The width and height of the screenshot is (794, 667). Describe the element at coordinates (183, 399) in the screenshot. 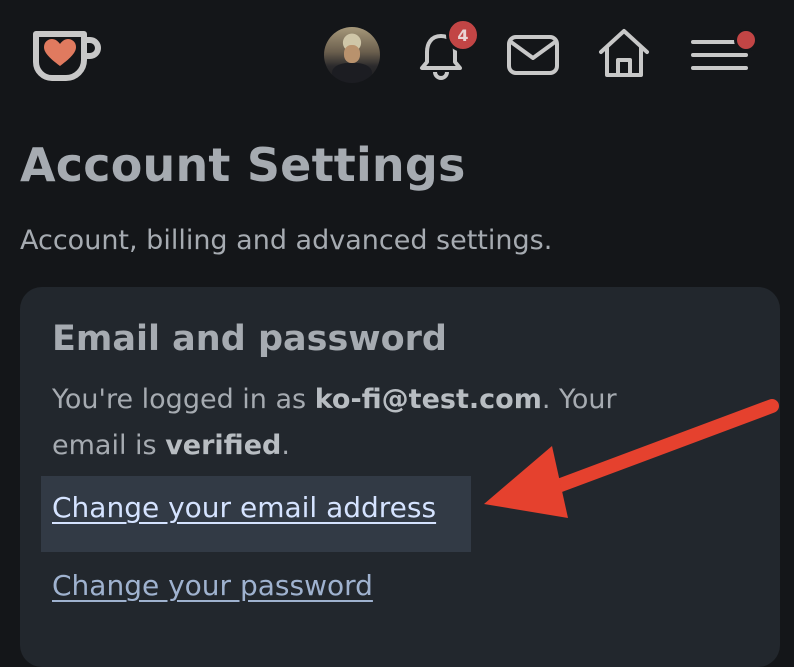

I see `login-text-prefix: You're logged in as` at that location.